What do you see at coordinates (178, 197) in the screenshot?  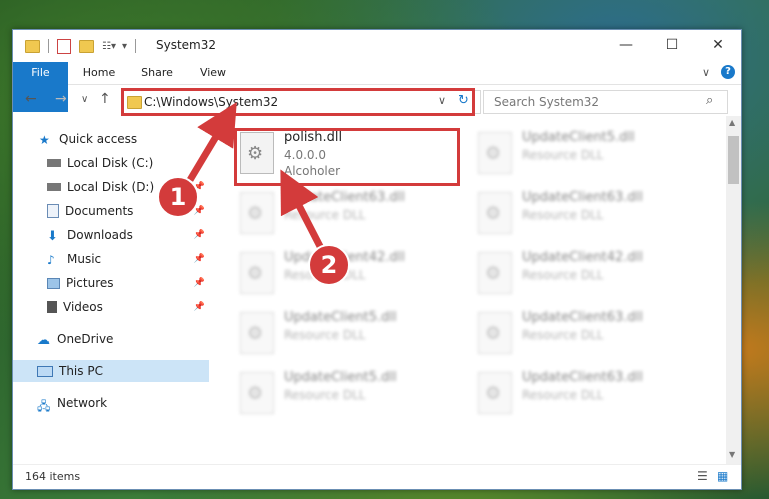 I see `callout-1-badge: 1` at bounding box center [178, 197].